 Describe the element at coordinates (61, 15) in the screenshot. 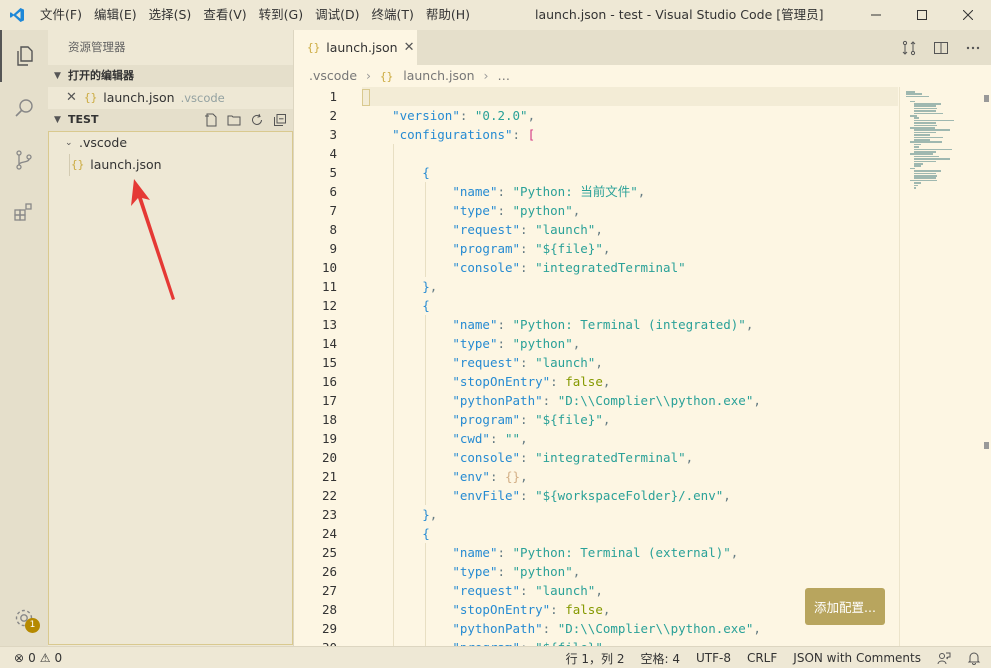

I see `menu-file: 文件(F)` at that location.